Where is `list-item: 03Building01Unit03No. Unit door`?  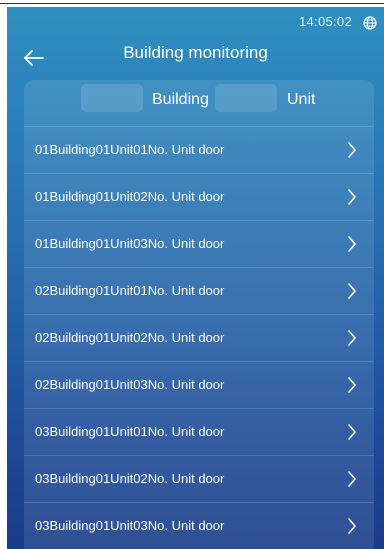 list-item: 03Building01Unit03No. Unit door is located at coordinates (199, 525).